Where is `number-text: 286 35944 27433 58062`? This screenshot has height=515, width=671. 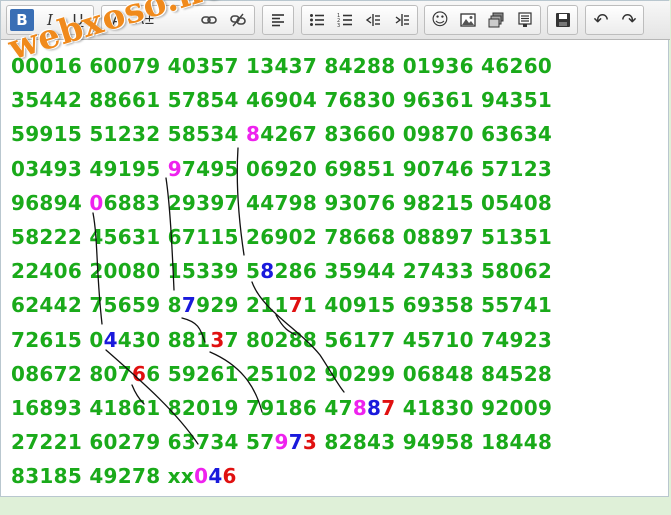 number-text: 286 35944 27433 58062 is located at coordinates (413, 271).